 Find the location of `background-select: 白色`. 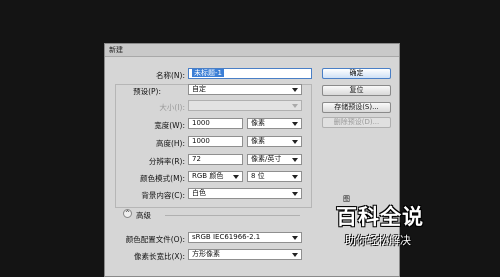

background-select: 白色 is located at coordinates (245, 193).